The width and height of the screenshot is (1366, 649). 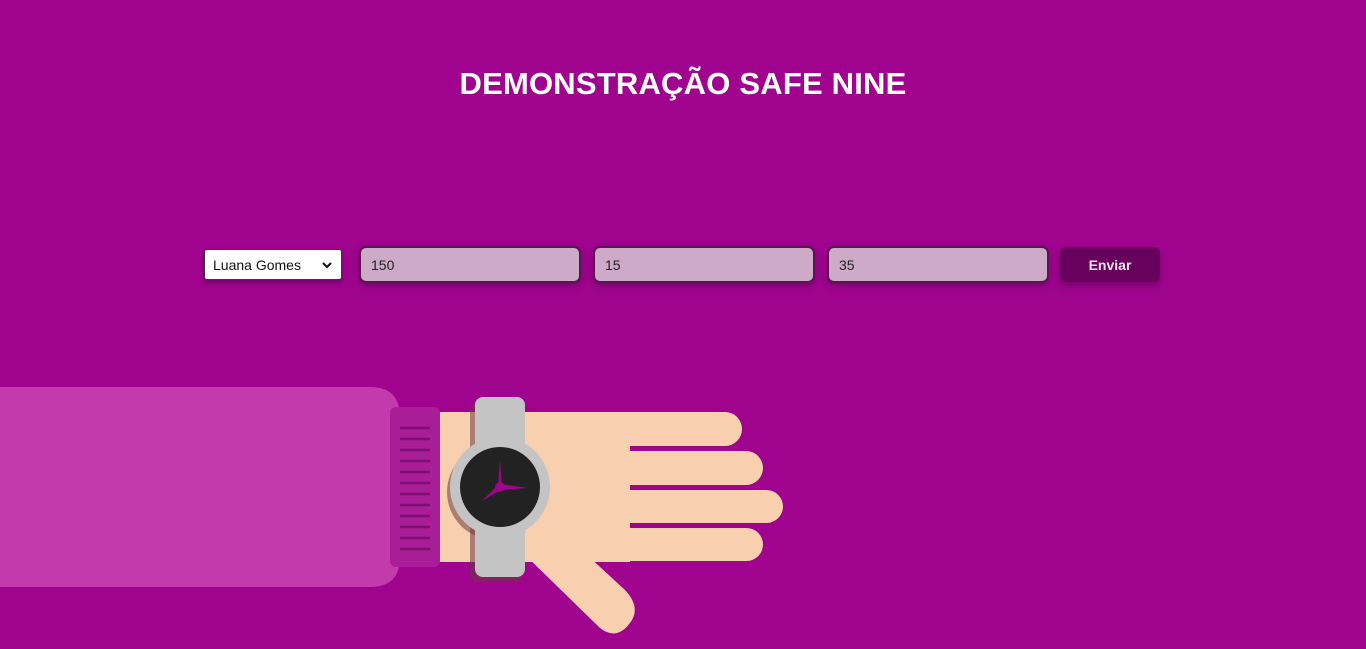 I want to click on value-input-1: 150, so click(x=470, y=264).